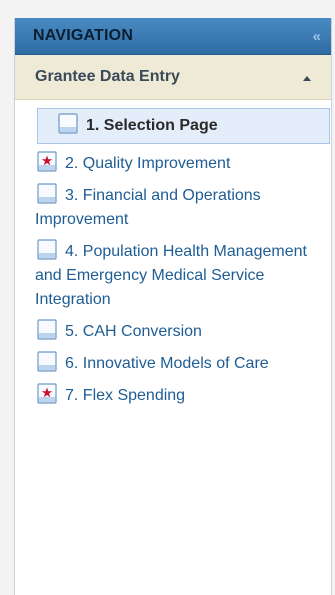  What do you see at coordinates (148, 163) in the screenshot?
I see `nav-item-label: 2. Quality Improvement` at bounding box center [148, 163].